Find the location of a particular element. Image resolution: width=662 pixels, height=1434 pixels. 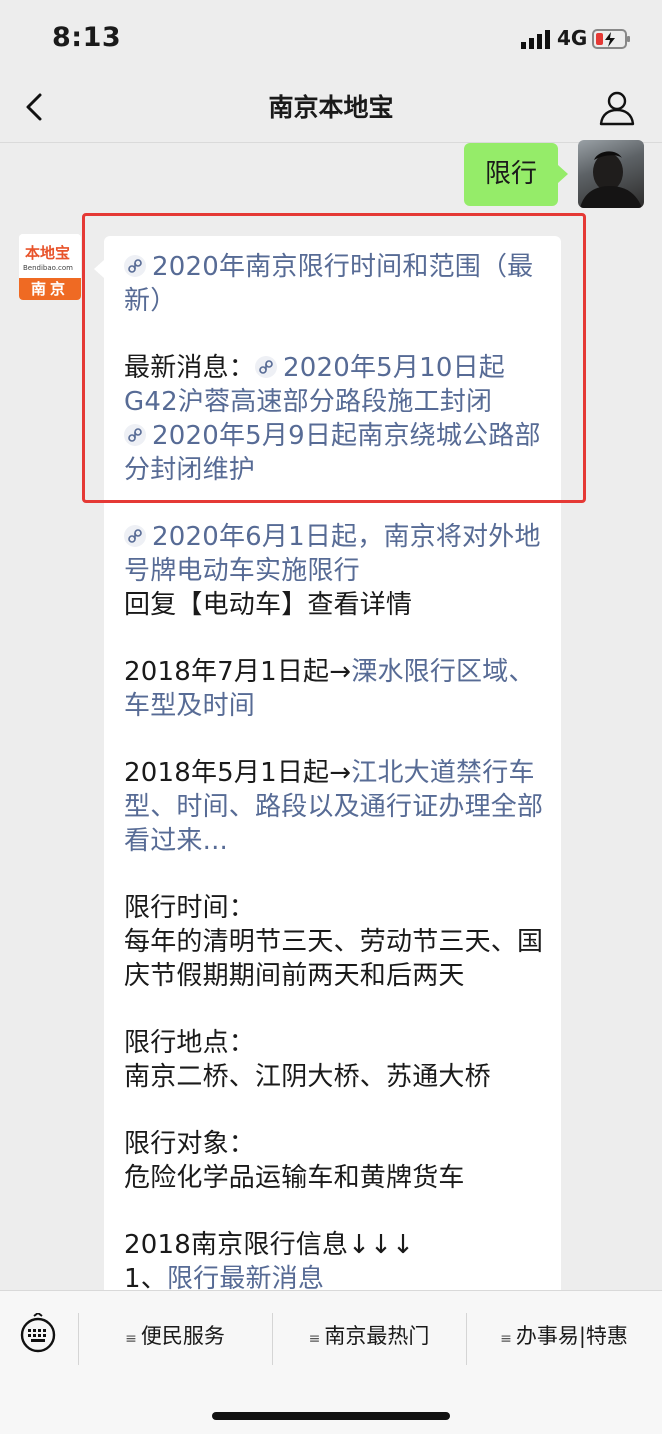

keyboard-icon is located at coordinates (38, 1333).